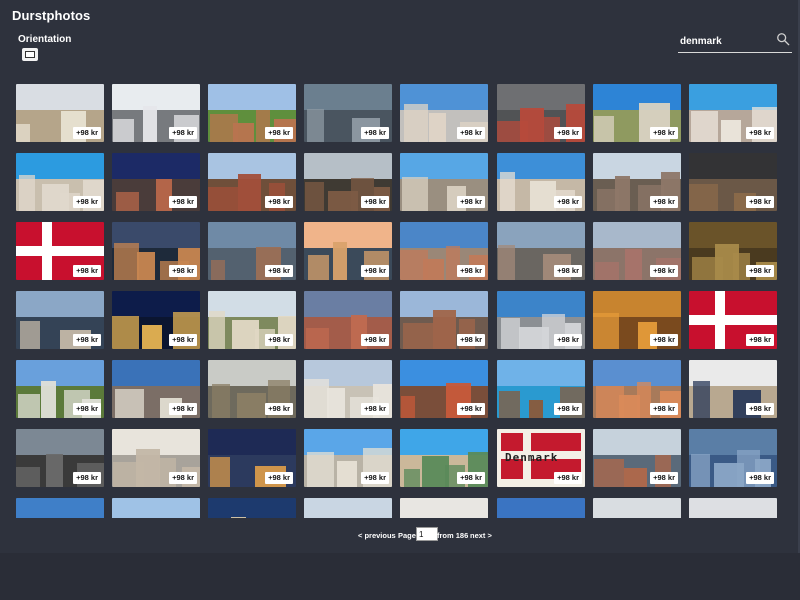  I want to click on flag-cross, so click(60, 251).